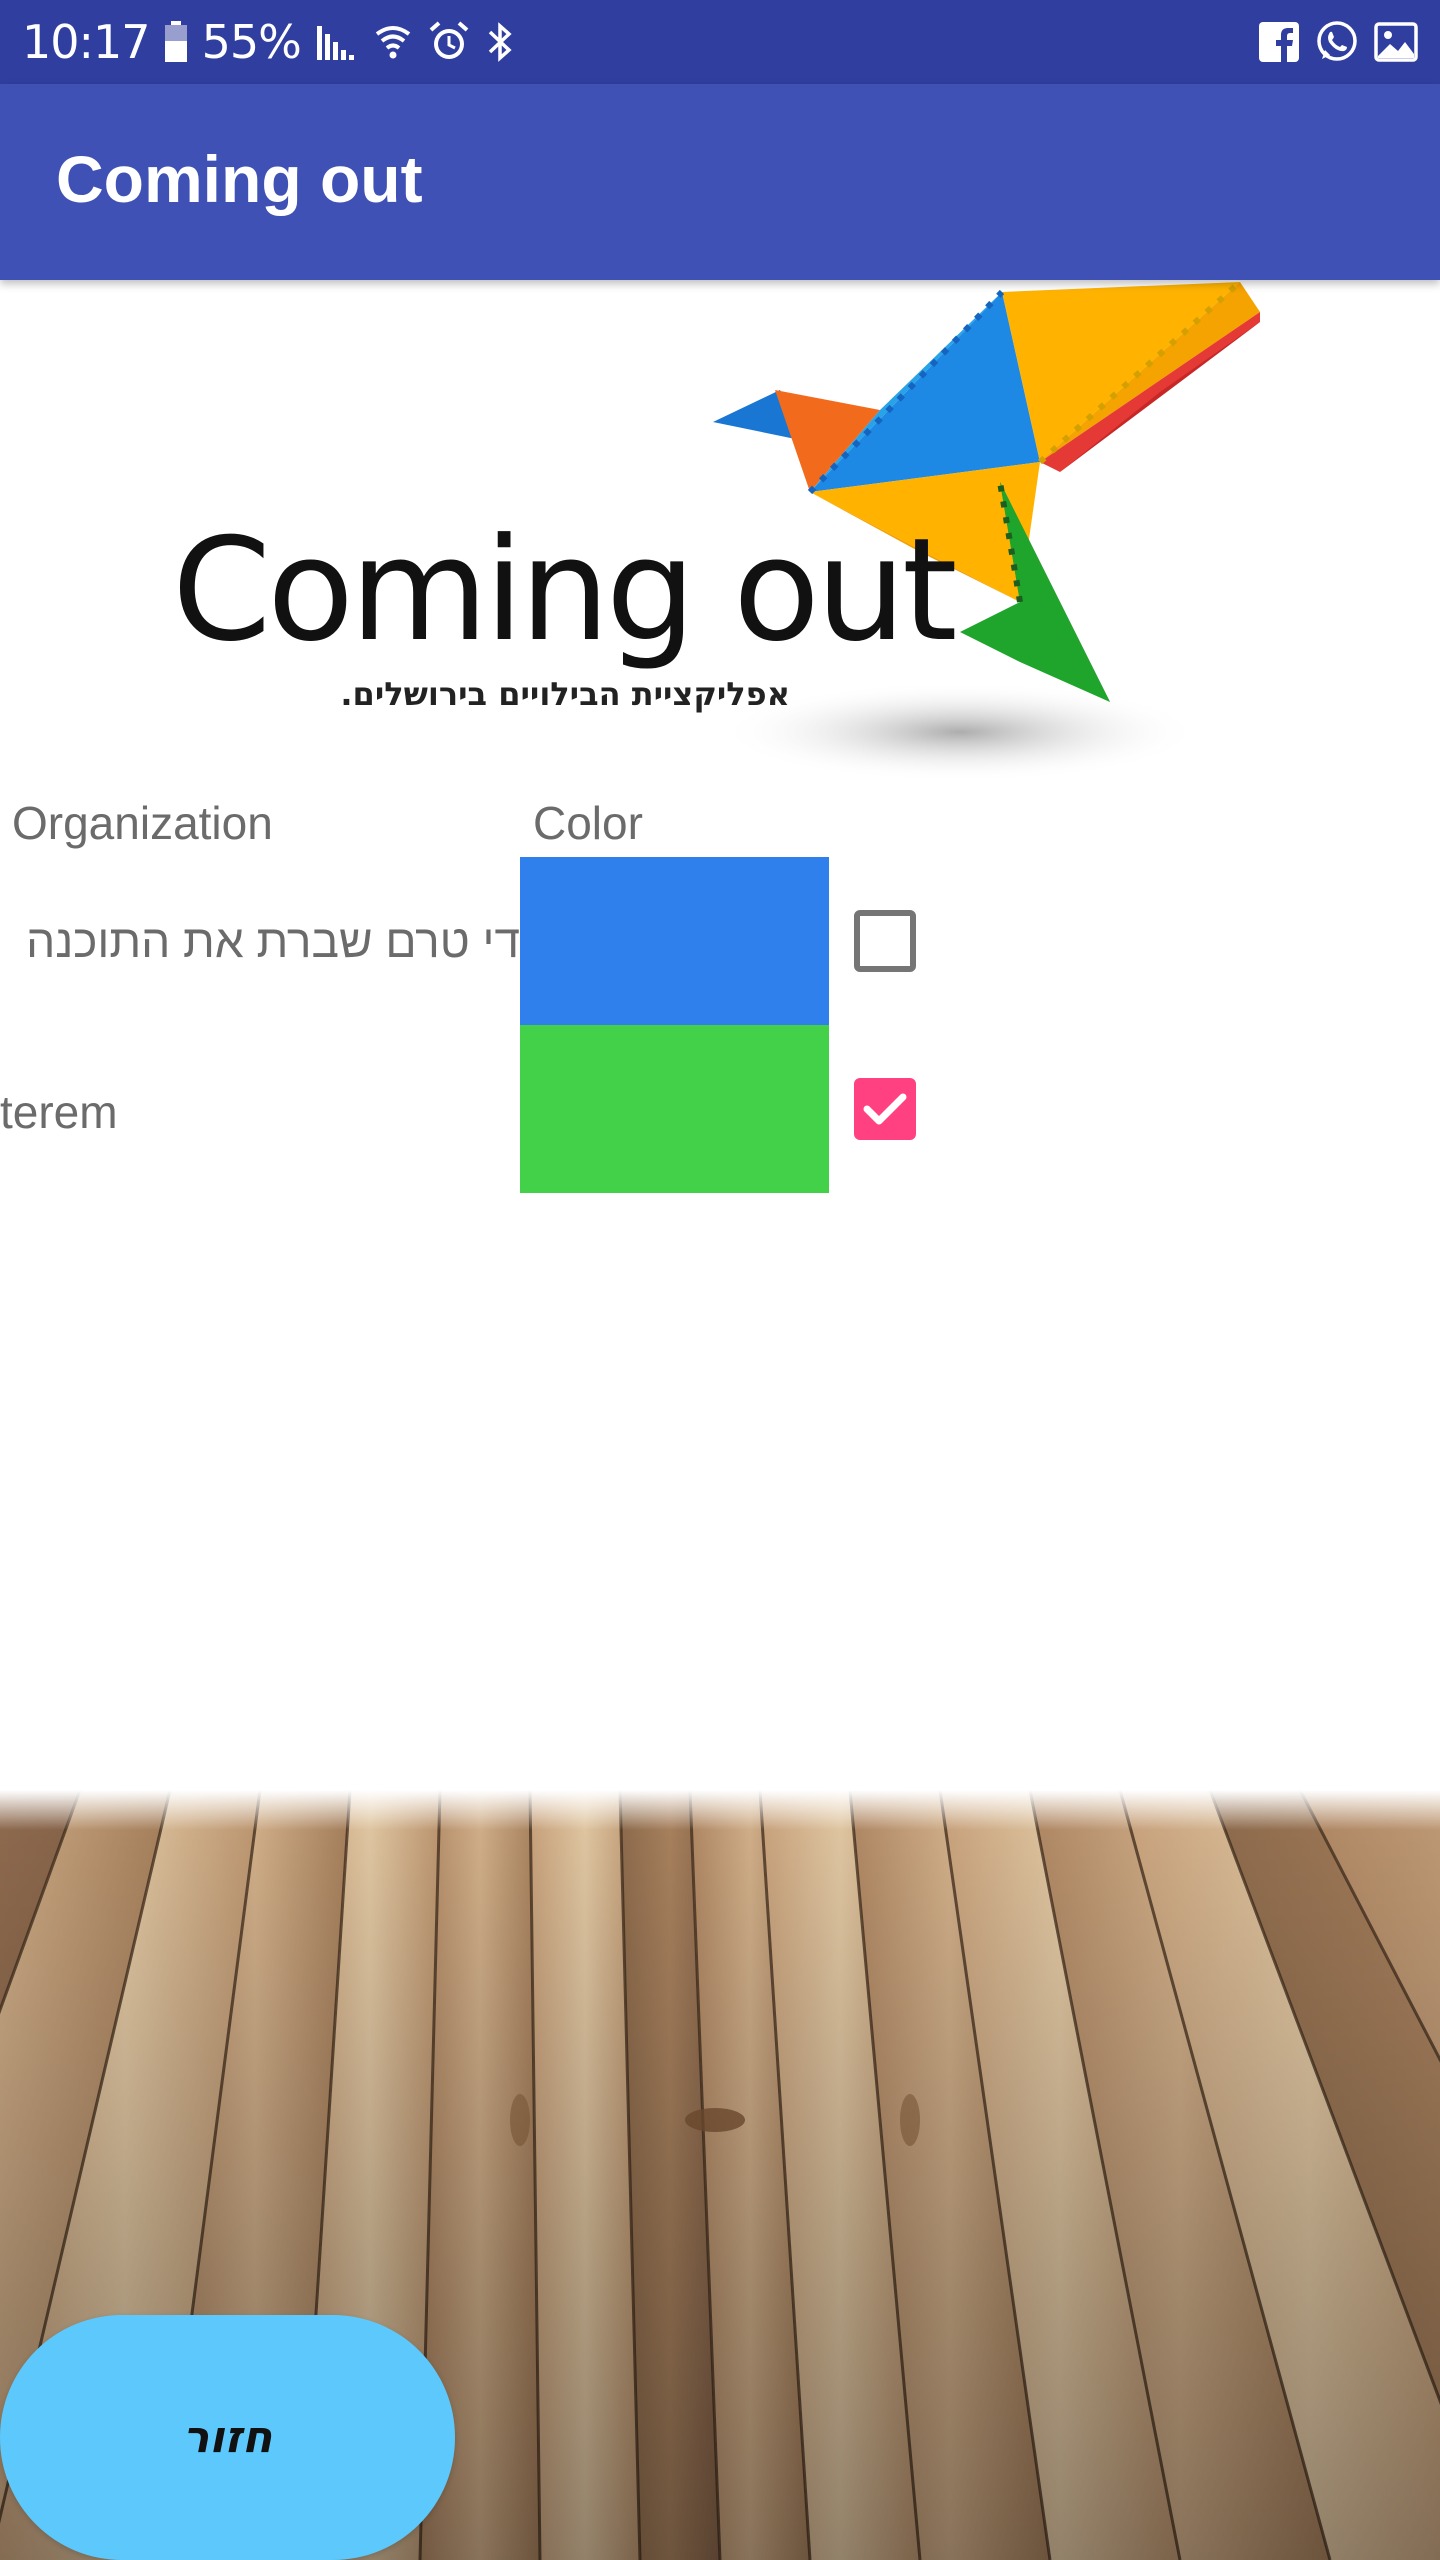 The image size is (1440, 2560). I want to click on row-organization-name: די טרם שברת את התוכנה, so click(273, 941).